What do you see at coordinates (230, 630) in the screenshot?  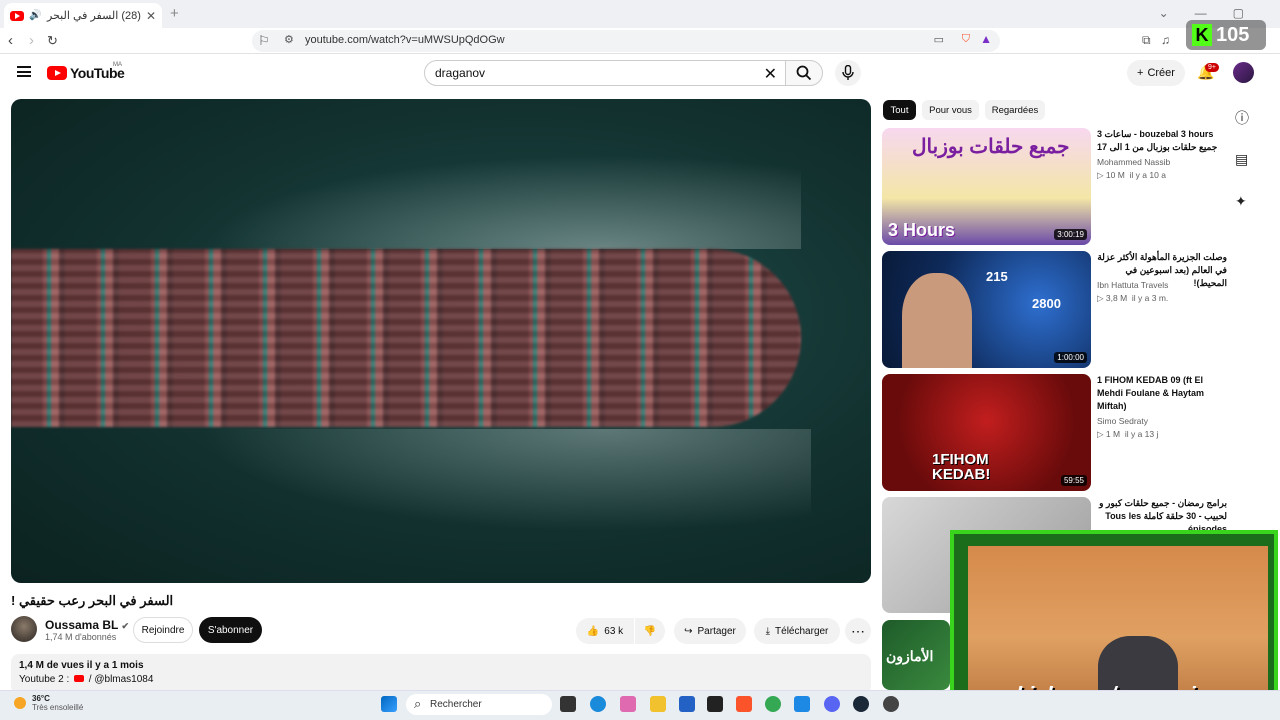 I see `subscribe-button: S'abonner` at bounding box center [230, 630].